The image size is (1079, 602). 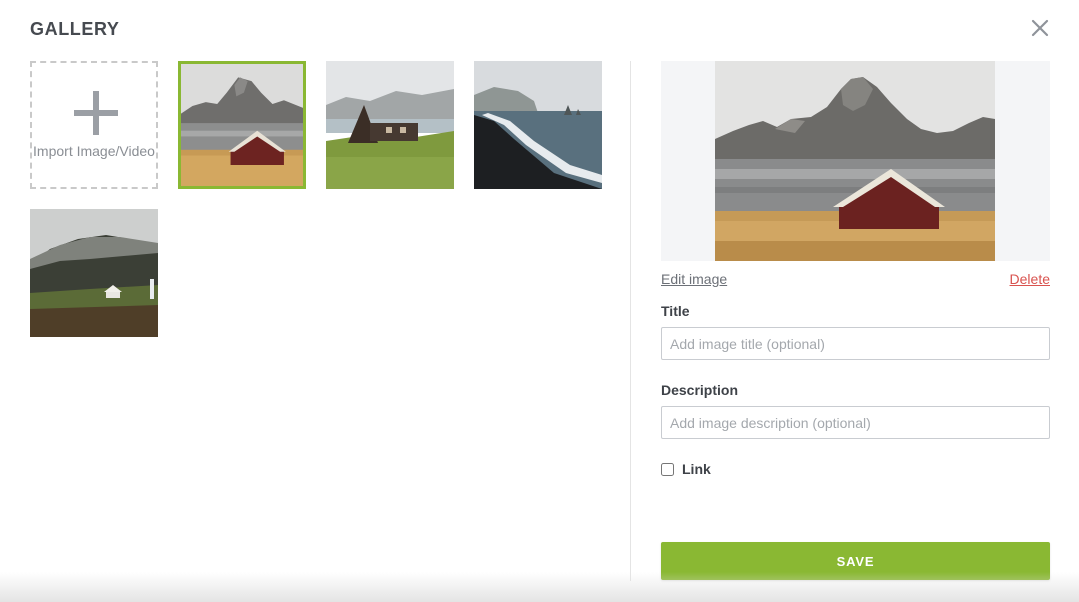 What do you see at coordinates (1040, 28) in the screenshot?
I see `close-icon` at bounding box center [1040, 28].